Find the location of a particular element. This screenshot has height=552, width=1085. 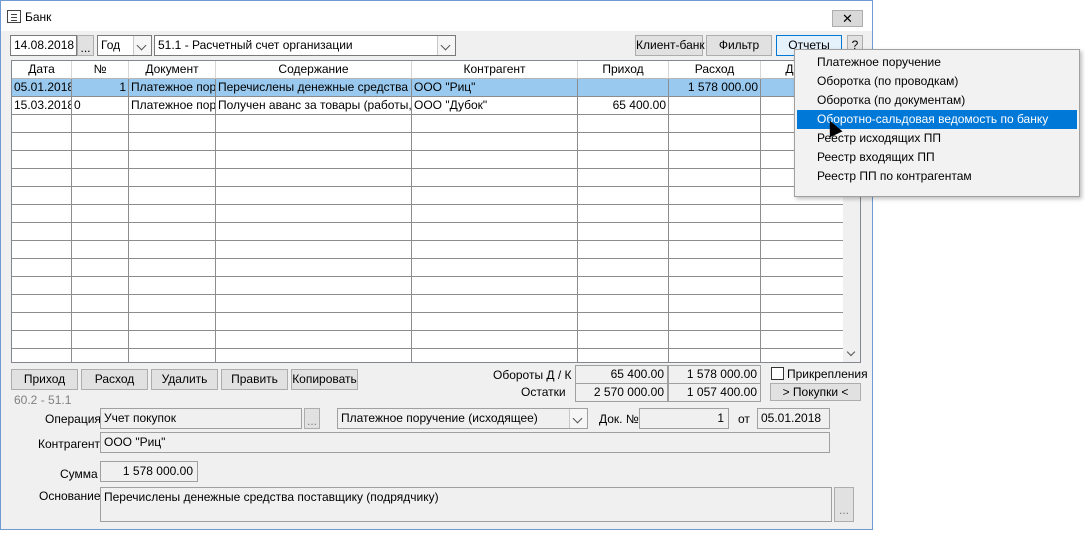

filter-button: Фильтр is located at coordinates (739, 45).